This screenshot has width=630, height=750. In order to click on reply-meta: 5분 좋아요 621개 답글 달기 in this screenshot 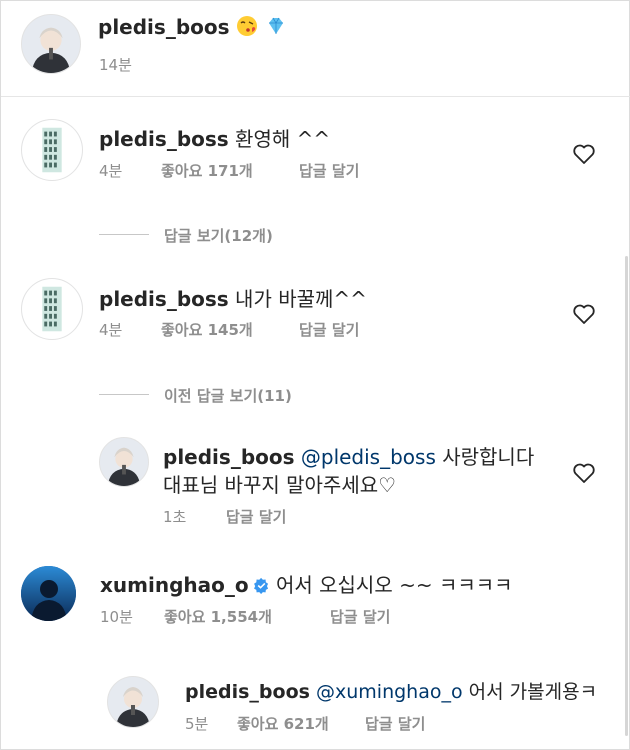, I will do `click(305, 723)`.